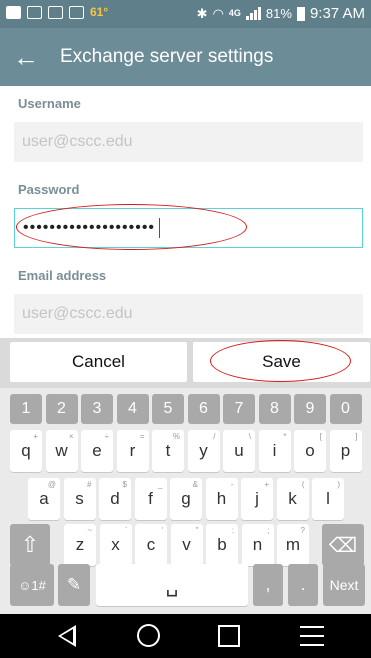  What do you see at coordinates (185, 451) in the screenshot?
I see `keyboard-row-1: + q × w ÷ e = r% t / y \ u * i[o] p` at bounding box center [185, 451].